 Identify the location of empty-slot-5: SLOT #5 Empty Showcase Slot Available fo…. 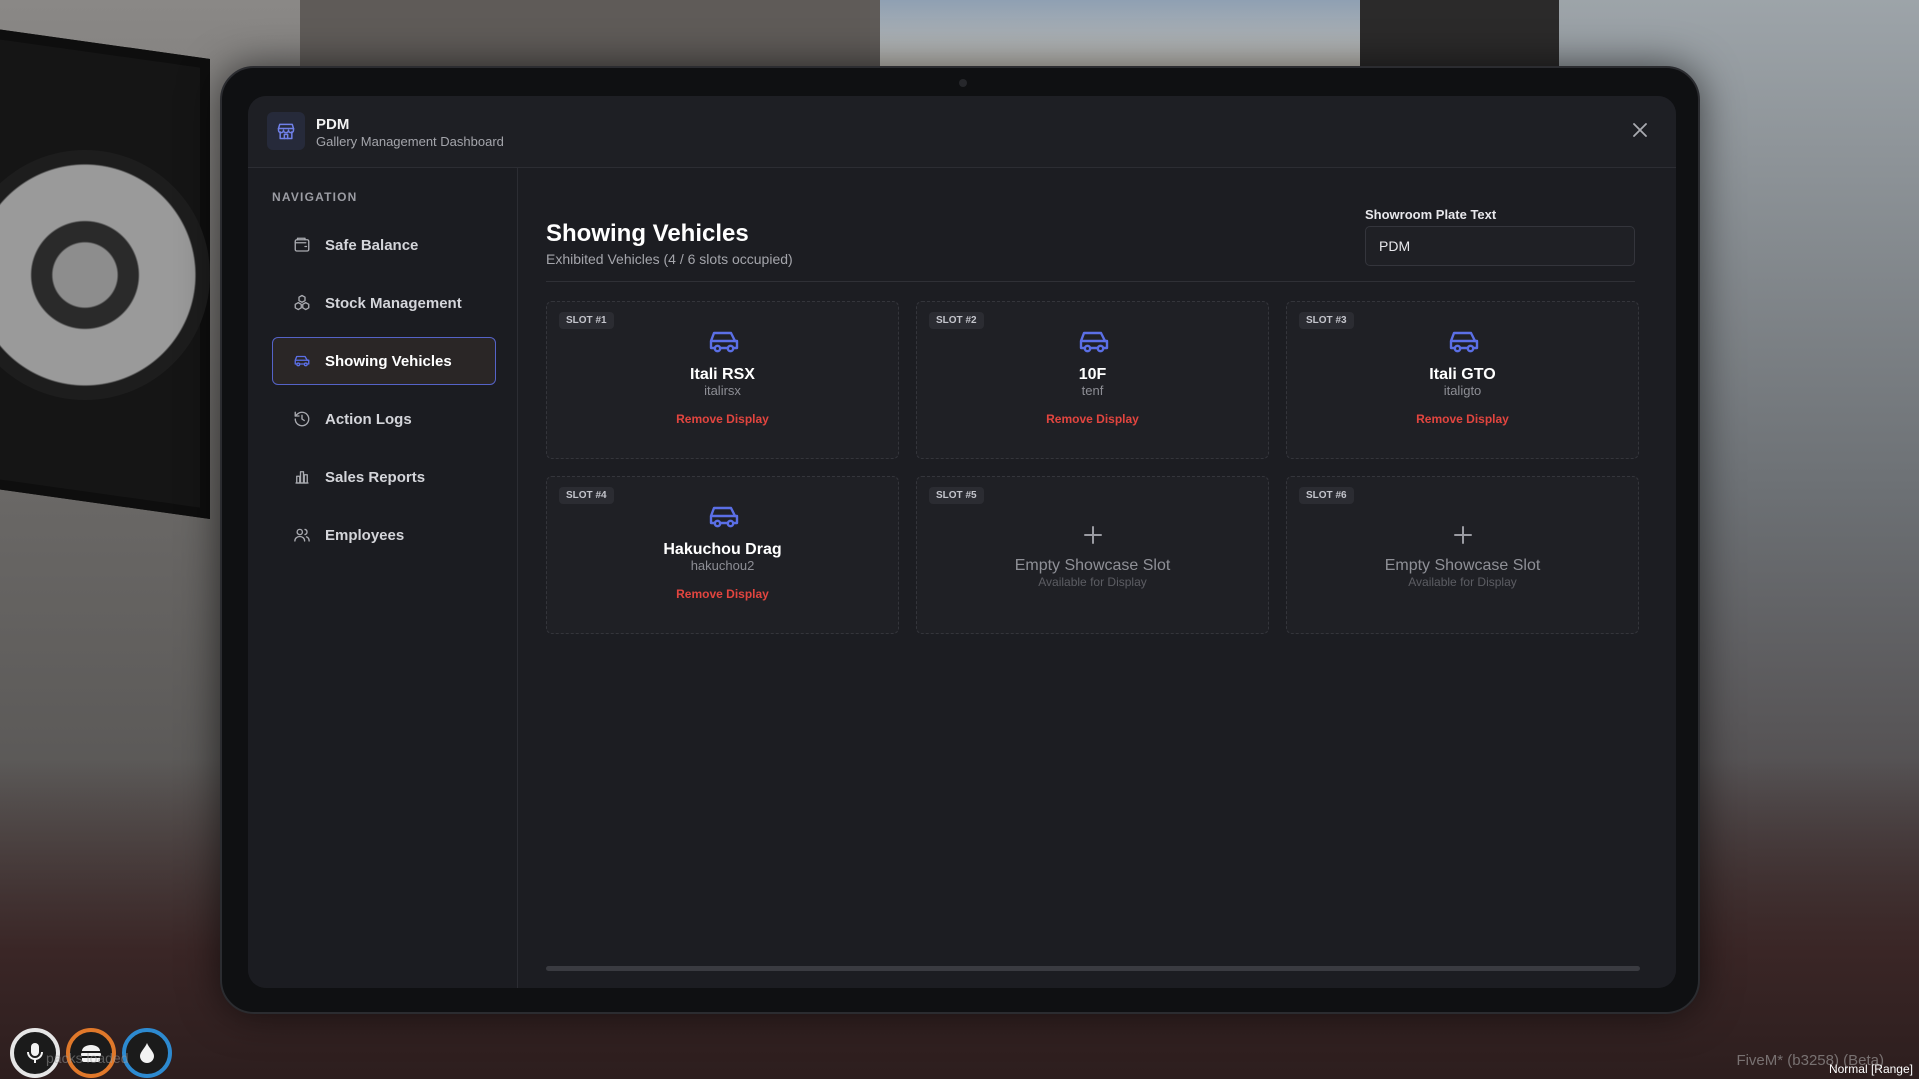
(1092, 555).